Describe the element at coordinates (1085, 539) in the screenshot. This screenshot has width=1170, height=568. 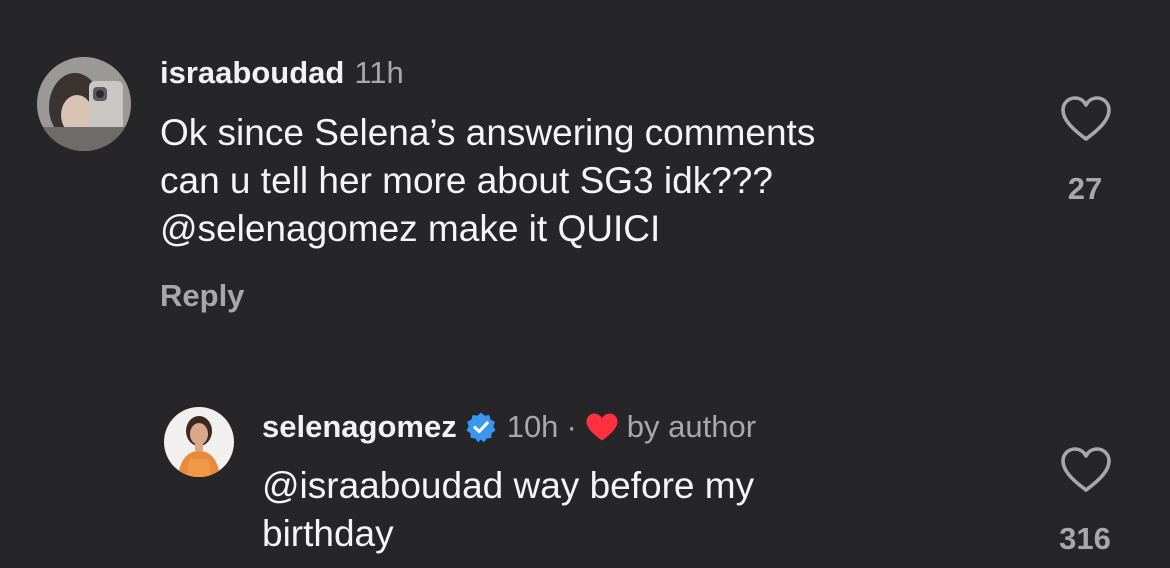
I see `reply-like-count: 316` at that location.